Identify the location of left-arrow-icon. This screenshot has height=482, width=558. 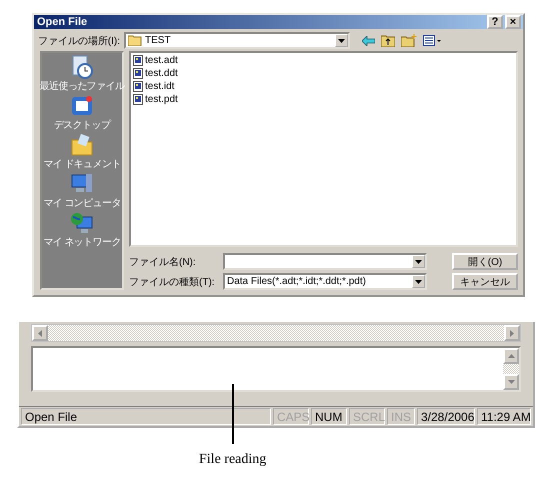
(40, 333).